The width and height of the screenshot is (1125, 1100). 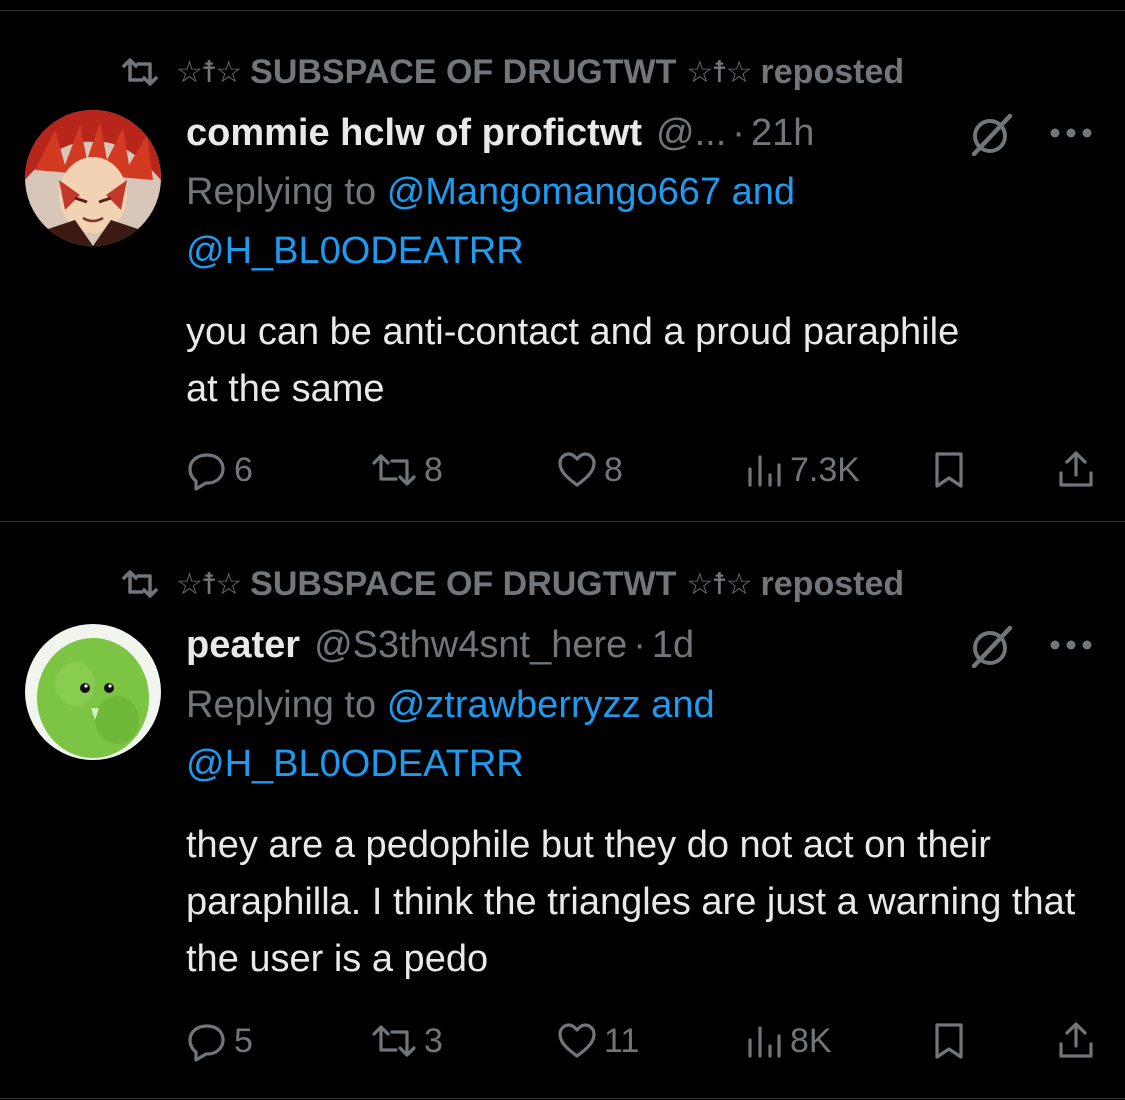 I want to click on action-bar: 6 8 8 7.3K, so click(x=646, y=470).